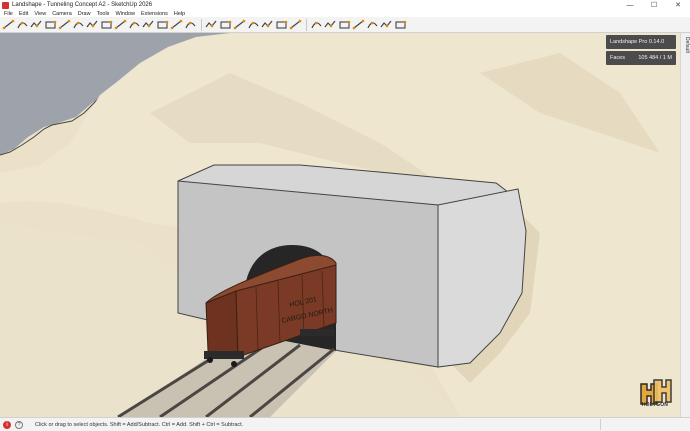 The height and width of the screenshot is (431, 690). Describe the element at coordinates (103, 14) in the screenshot. I see `menu-tools: Tools` at that location.